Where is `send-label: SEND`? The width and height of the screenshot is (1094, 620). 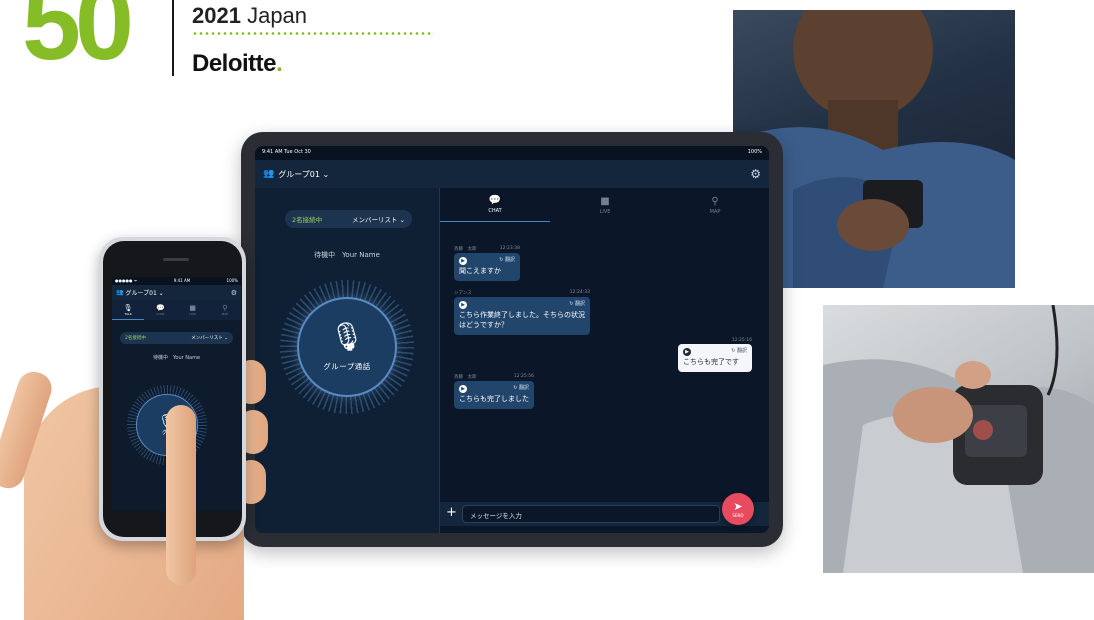
send-label: SEND is located at coordinates (738, 515).